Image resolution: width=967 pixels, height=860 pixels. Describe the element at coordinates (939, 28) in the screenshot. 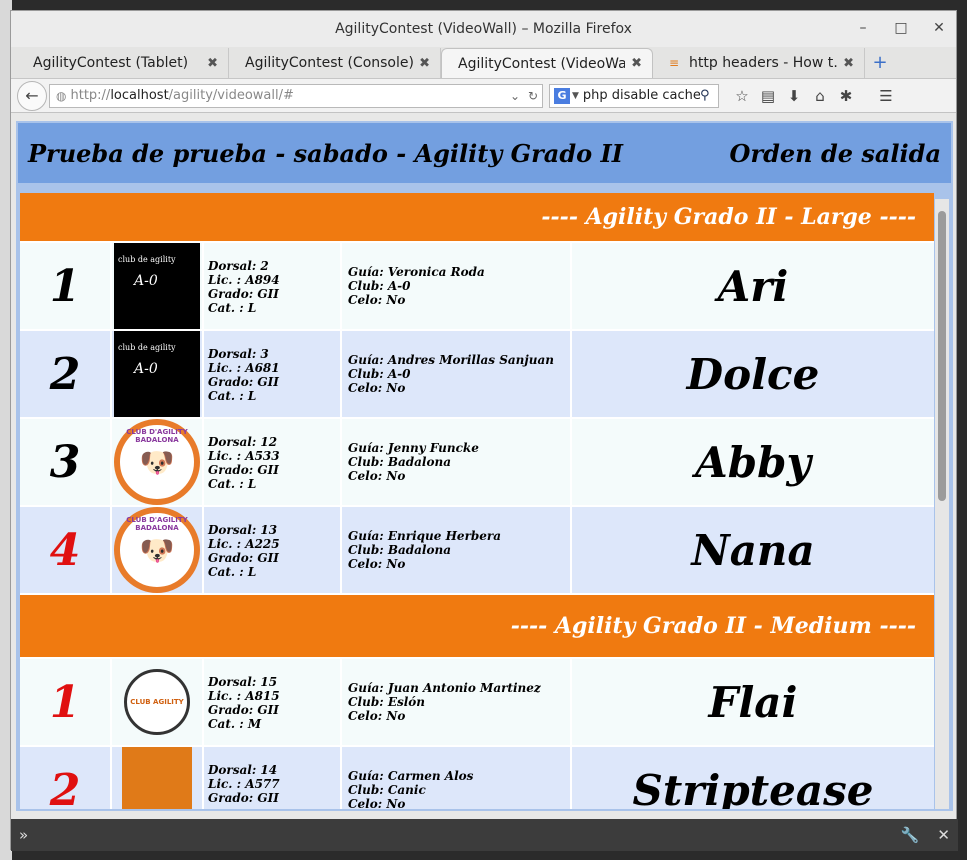

I see `close-window-icon: ✕` at that location.